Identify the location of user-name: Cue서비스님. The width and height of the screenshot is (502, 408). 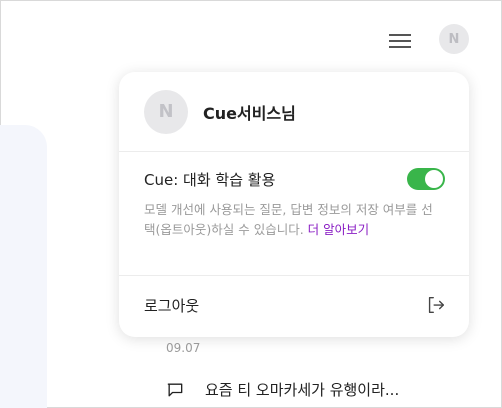
(249, 113).